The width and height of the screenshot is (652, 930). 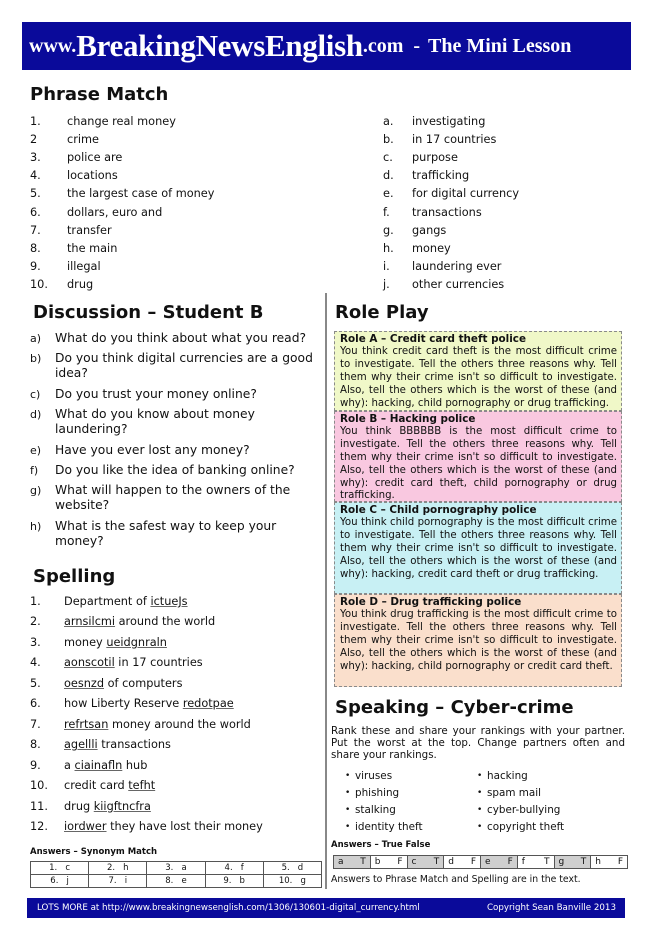 I want to click on after-text: around the world, so click(x=165, y=622).